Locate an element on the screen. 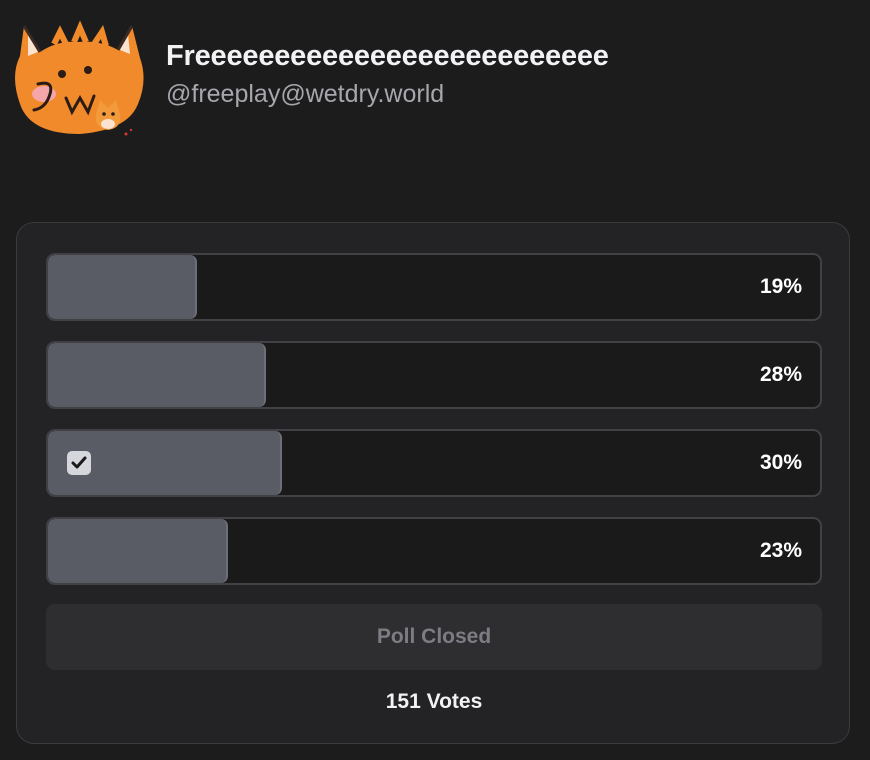  avatar is located at coordinates (79, 80).